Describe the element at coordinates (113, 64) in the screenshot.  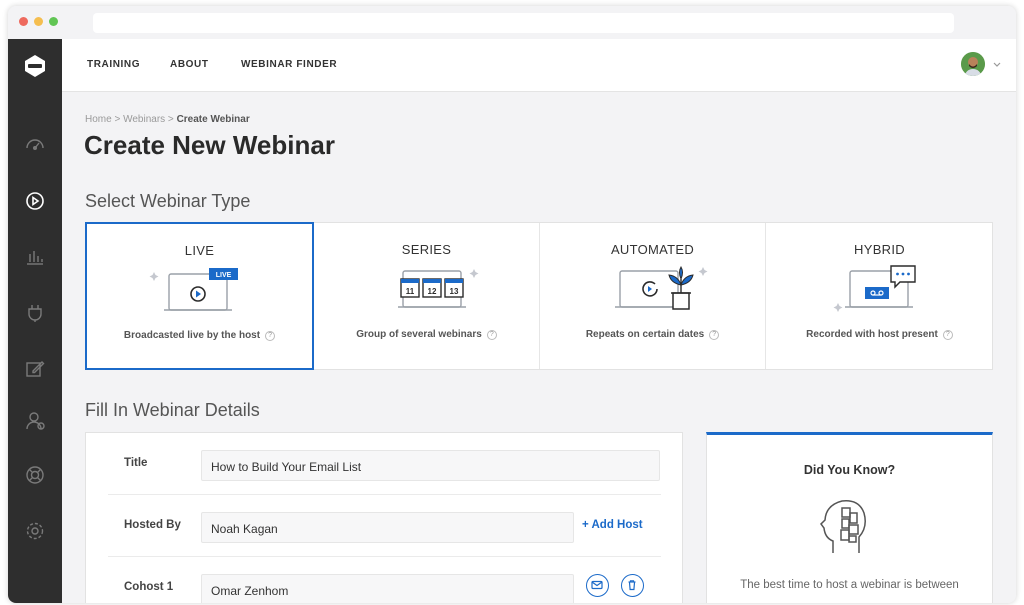
I see `nav-training: TRAINING` at that location.